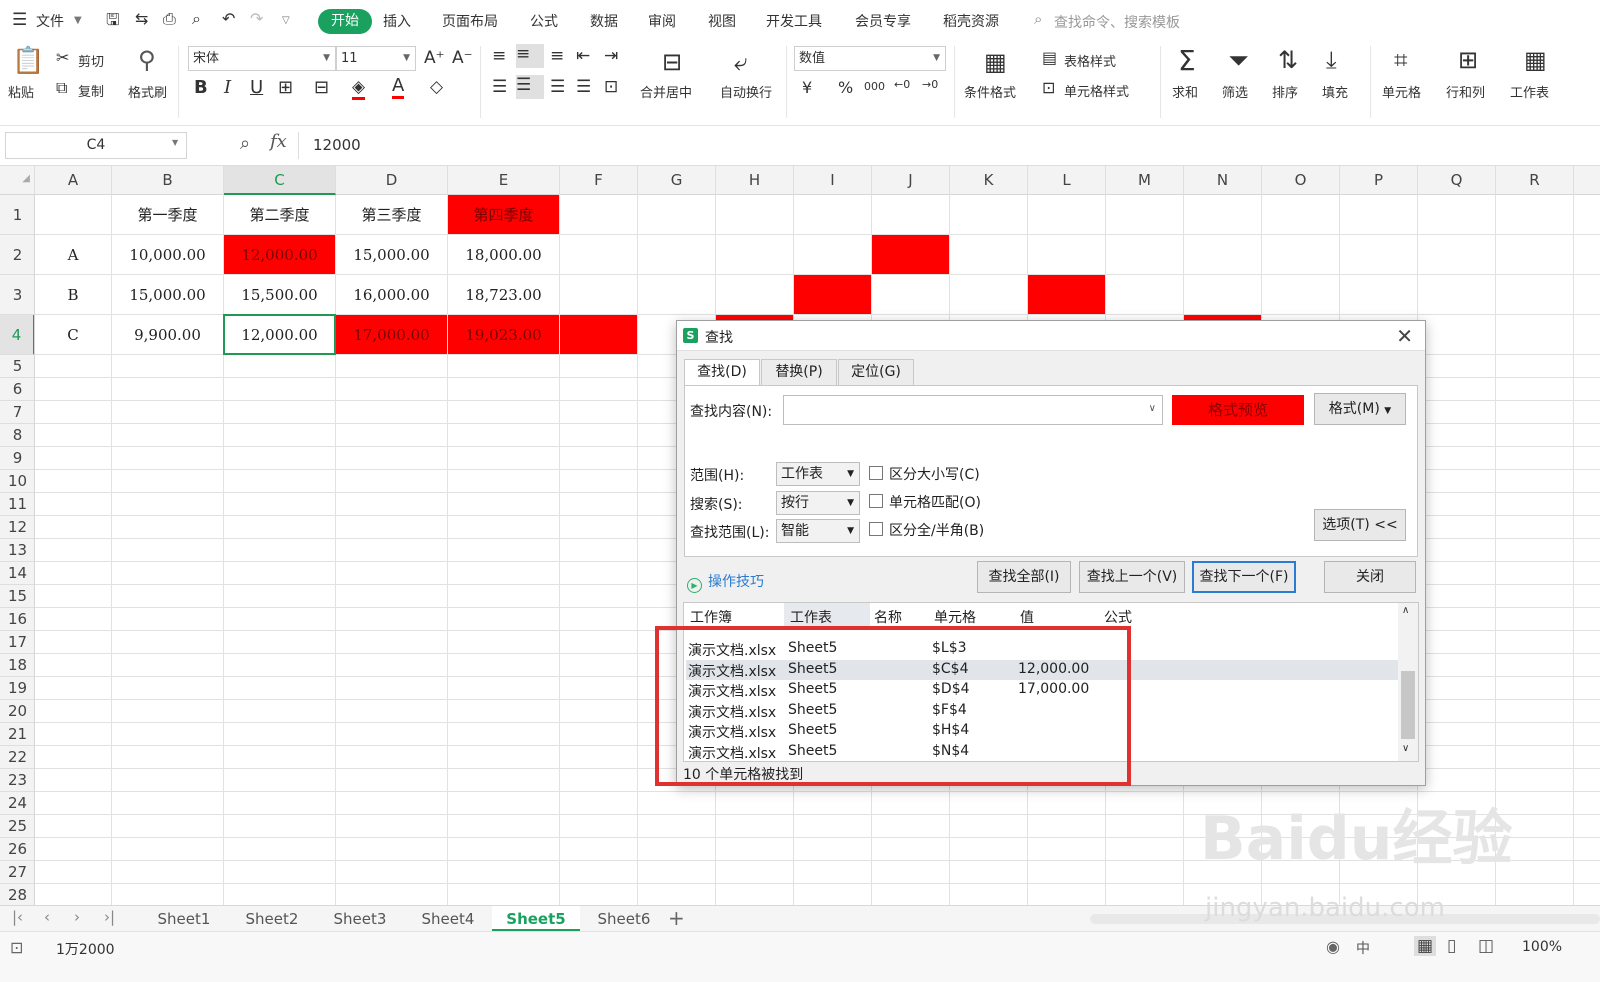 The height and width of the screenshot is (982, 1600). Describe the element at coordinates (73, 294) in the screenshot. I see `row-label: B` at that location.